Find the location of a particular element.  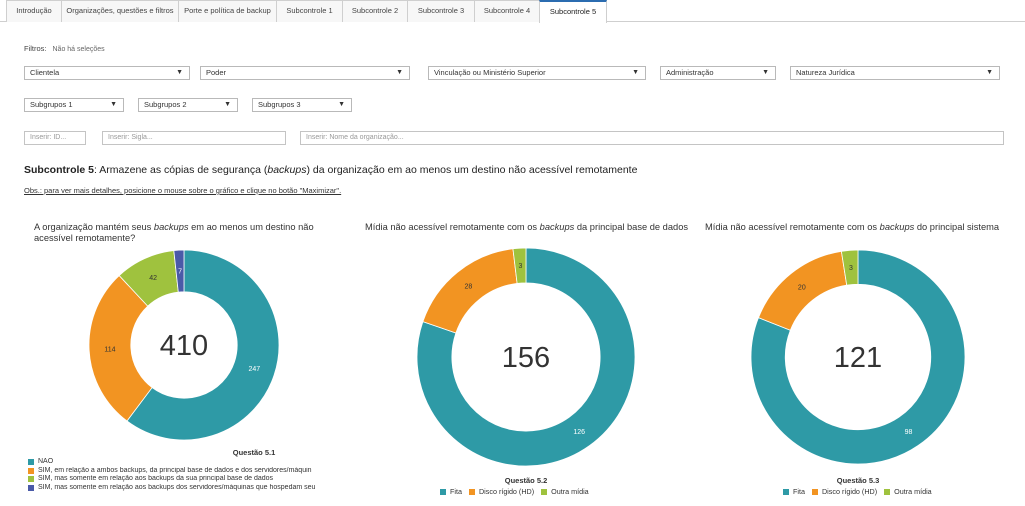

legend-item-label: Disco rígido (HD) is located at coordinates (849, 491).